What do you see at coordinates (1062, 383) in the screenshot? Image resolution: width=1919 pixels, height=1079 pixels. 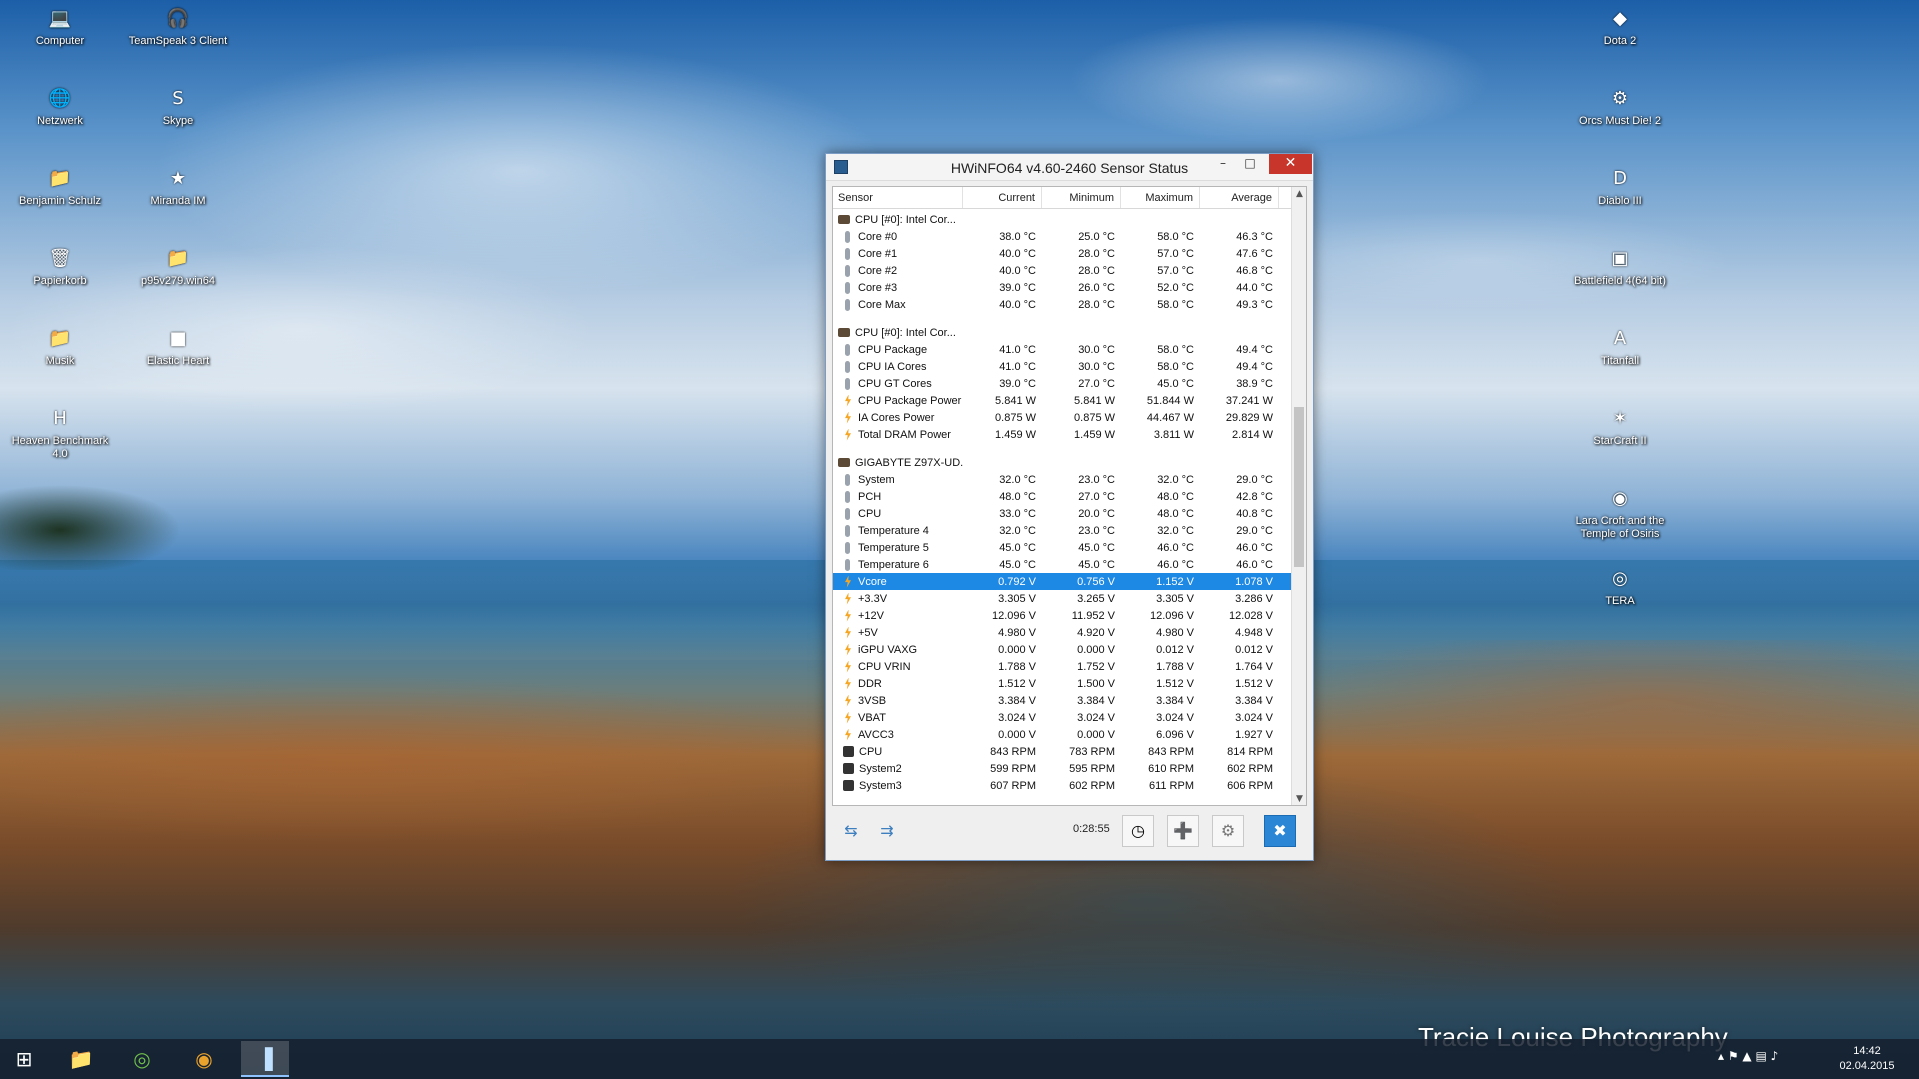 I see `sensor-row-cpu-gt-cores: CPU GT Cores 39.0 °C 27.0 °C 45.0 °C 38.9 °C` at bounding box center [1062, 383].